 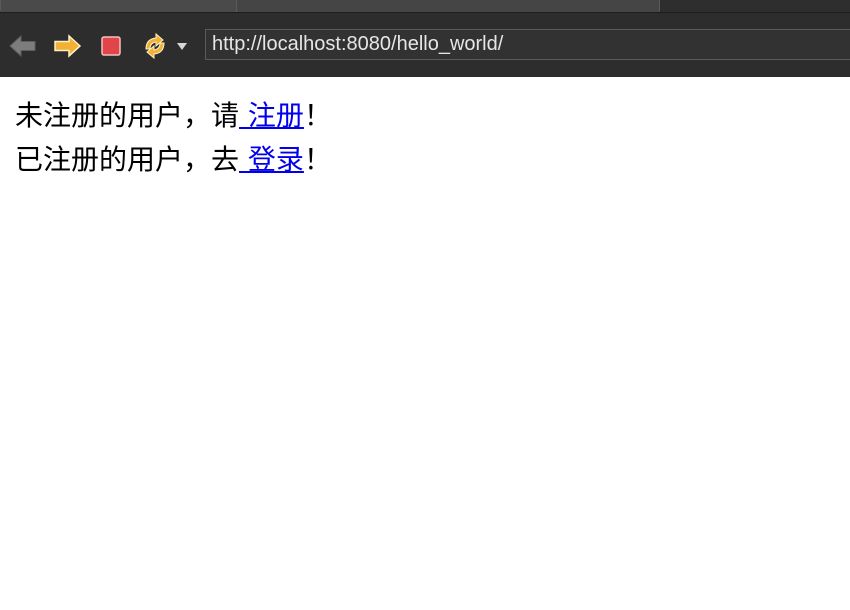 I want to click on chevron-down-icon, so click(x=182, y=46).